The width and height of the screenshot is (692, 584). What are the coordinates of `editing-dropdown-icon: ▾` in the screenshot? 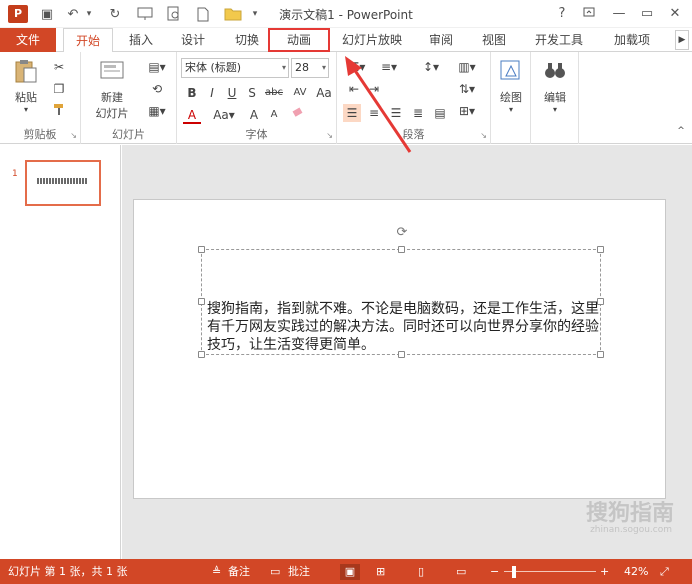 It's located at (554, 109).